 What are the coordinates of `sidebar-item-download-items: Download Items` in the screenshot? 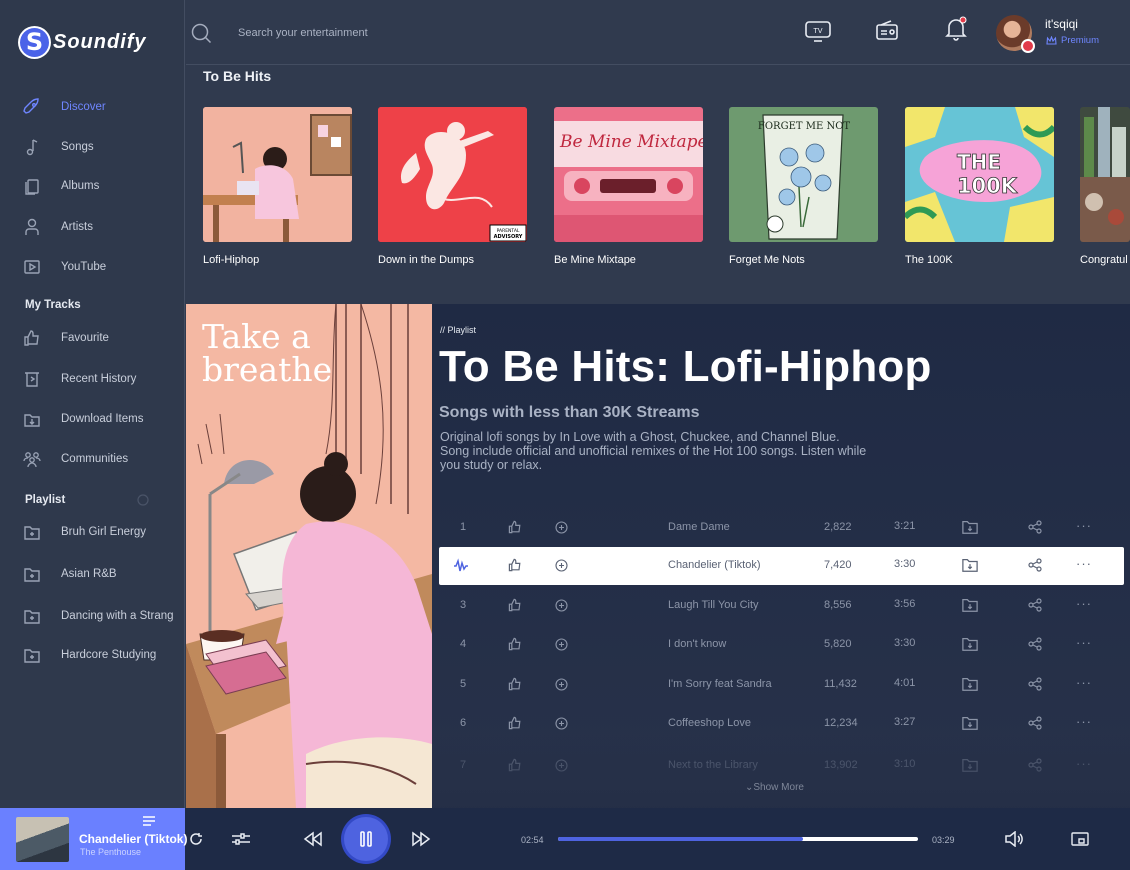 It's located at (102, 419).